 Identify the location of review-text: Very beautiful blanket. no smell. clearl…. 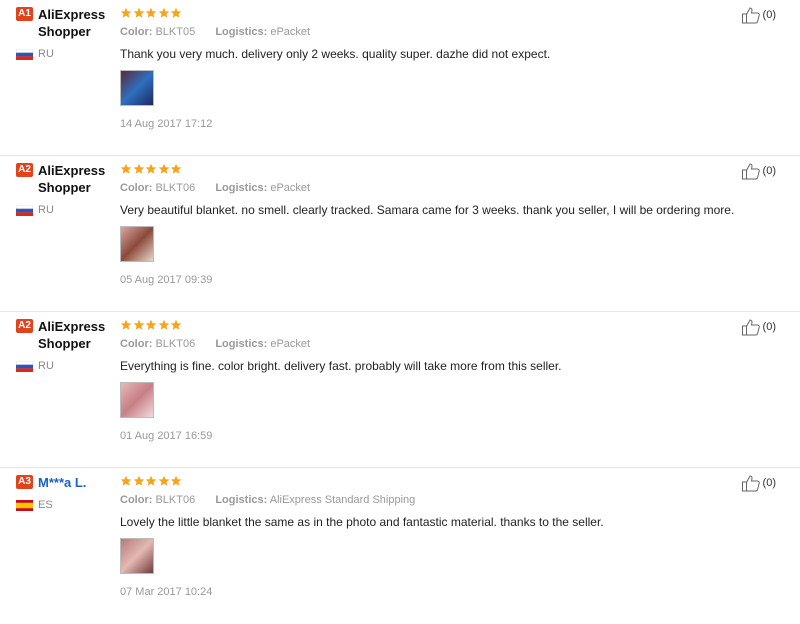
(427, 210).